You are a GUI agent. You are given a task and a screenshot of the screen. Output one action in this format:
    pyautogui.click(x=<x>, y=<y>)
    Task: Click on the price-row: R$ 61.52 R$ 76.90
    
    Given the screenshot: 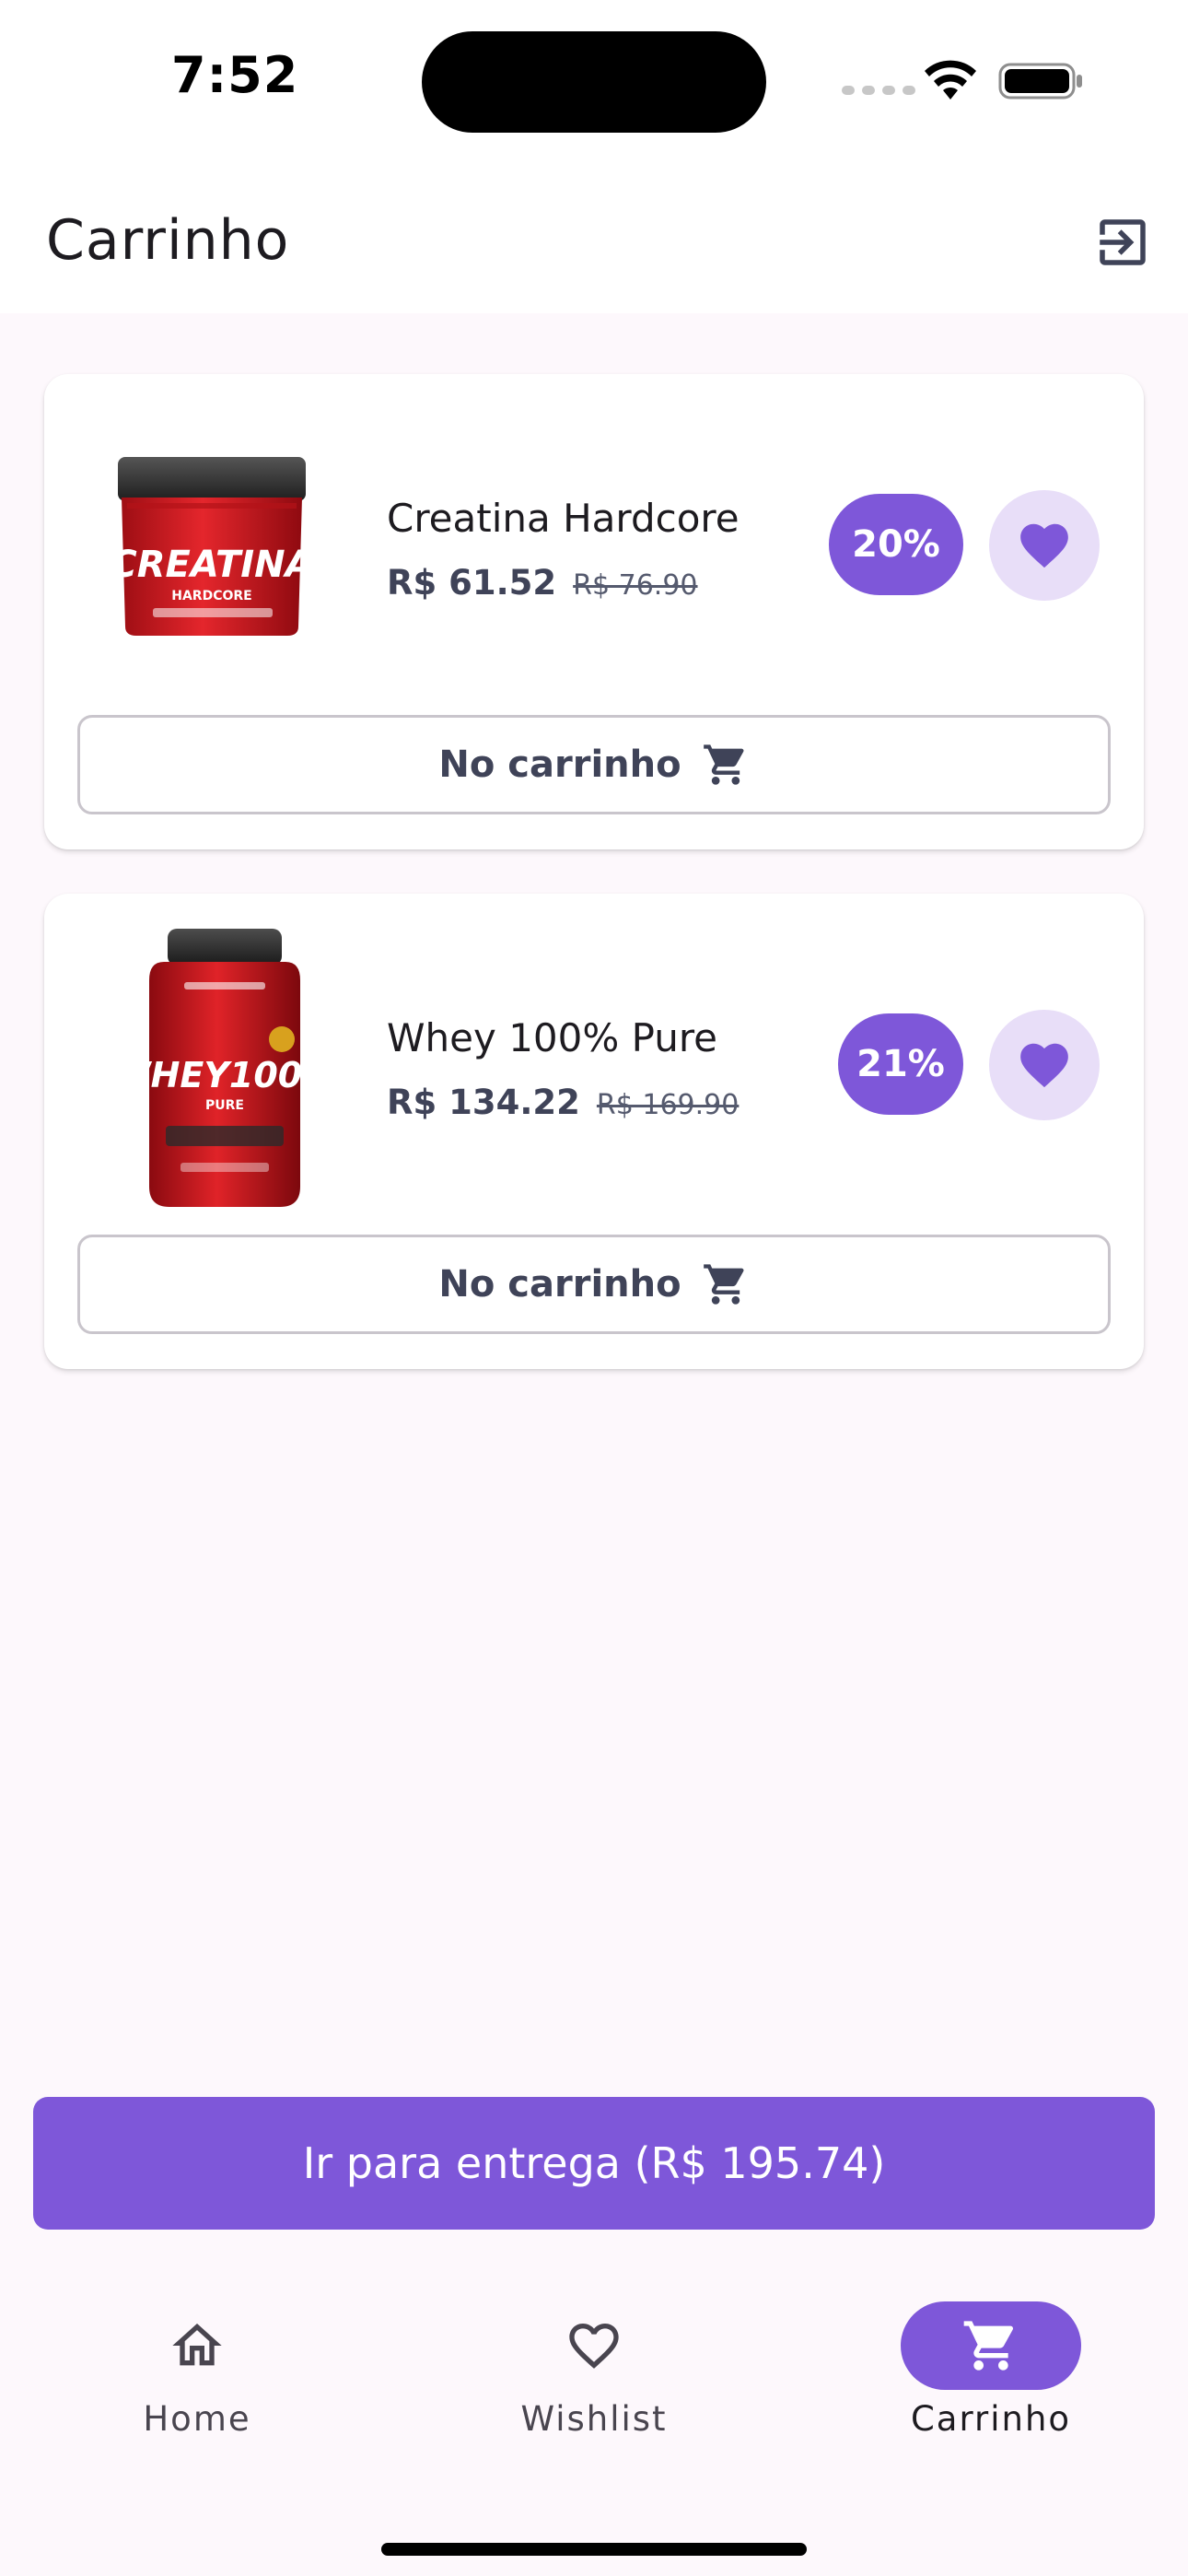 What is the action you would take?
    pyautogui.click(x=542, y=583)
    